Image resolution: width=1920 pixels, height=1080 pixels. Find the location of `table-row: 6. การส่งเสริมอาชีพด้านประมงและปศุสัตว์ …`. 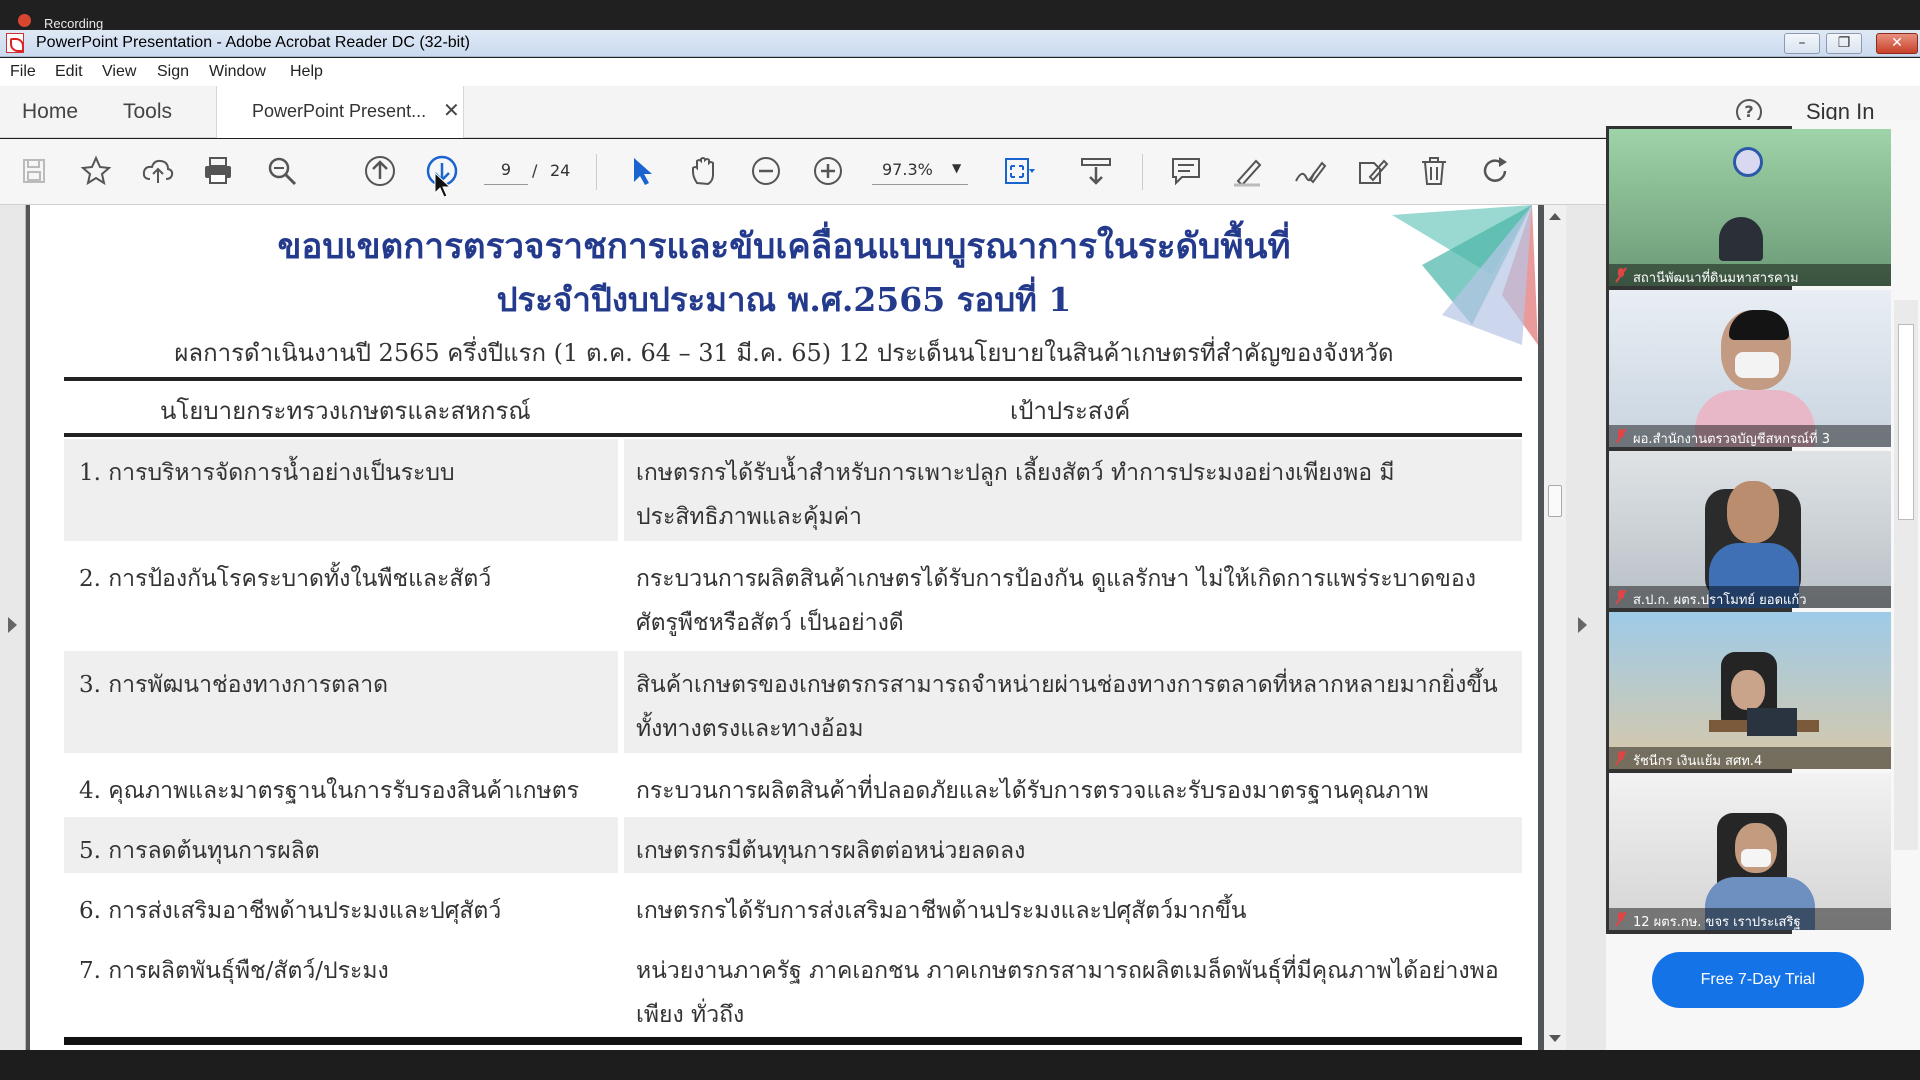

table-row: 6. การส่งเสริมอาชีพด้านประมงและปศุสัตว์ … is located at coordinates (793, 905).